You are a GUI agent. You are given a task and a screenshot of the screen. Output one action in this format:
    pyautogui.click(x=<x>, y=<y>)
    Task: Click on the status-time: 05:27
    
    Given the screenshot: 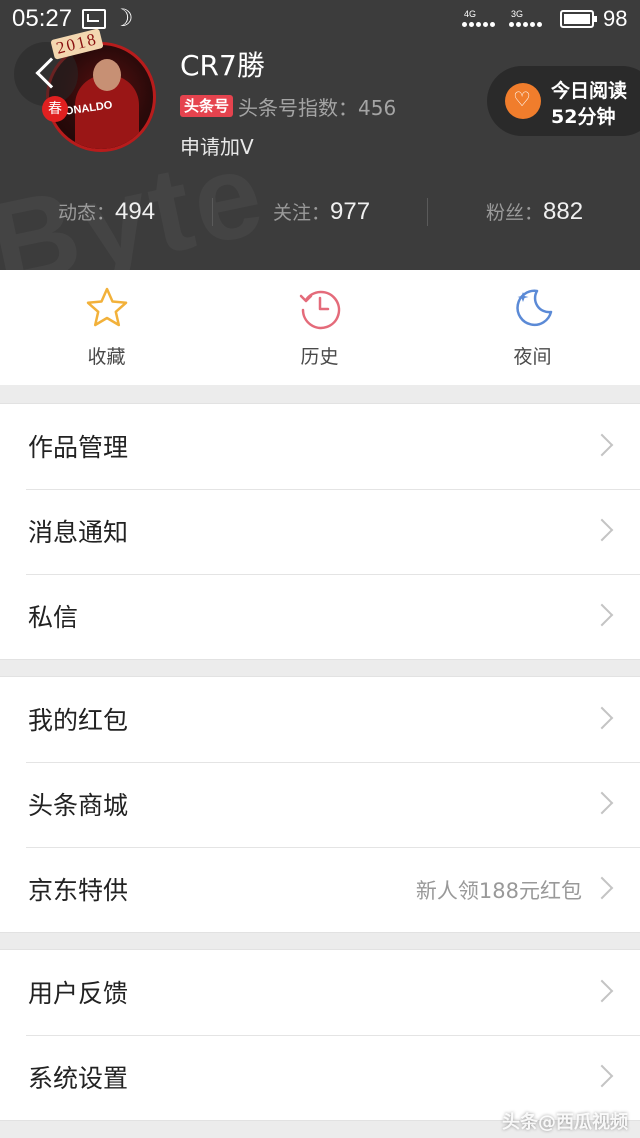 What is the action you would take?
    pyautogui.click(x=42, y=18)
    